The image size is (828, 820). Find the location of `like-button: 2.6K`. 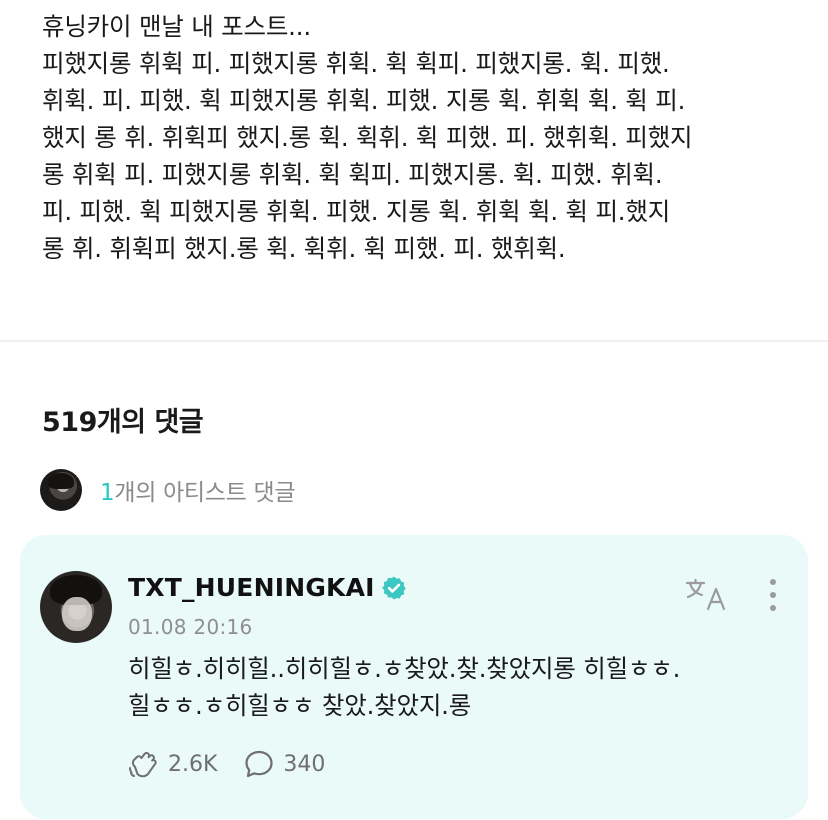

like-button: 2.6K is located at coordinates (172, 764).